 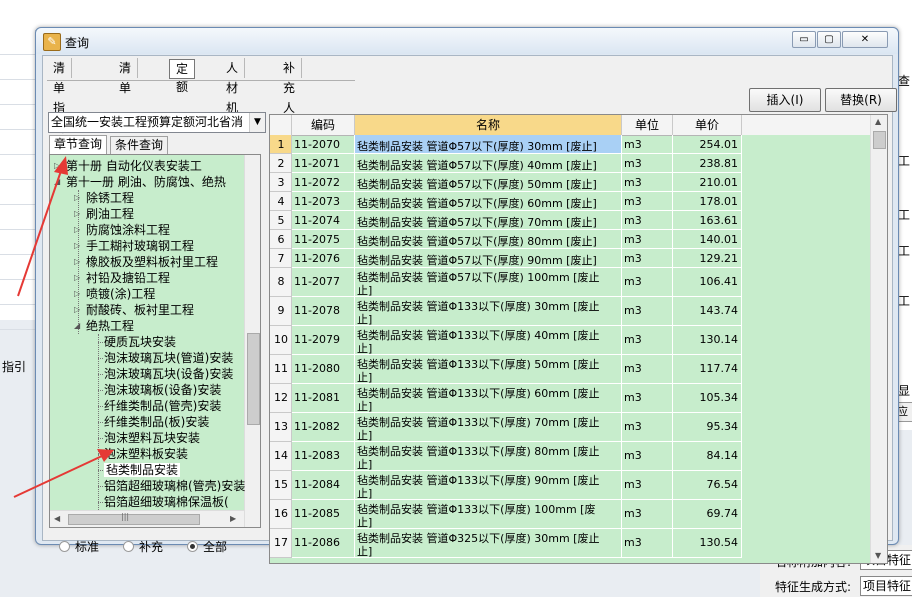 I want to click on annotation-arrow-upper, so click(x=42, y=226).